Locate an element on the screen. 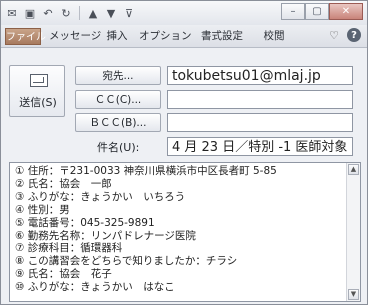  body-line: ⑥ 勤務先名称：リンパドレナージ医院 is located at coordinates (105, 235).